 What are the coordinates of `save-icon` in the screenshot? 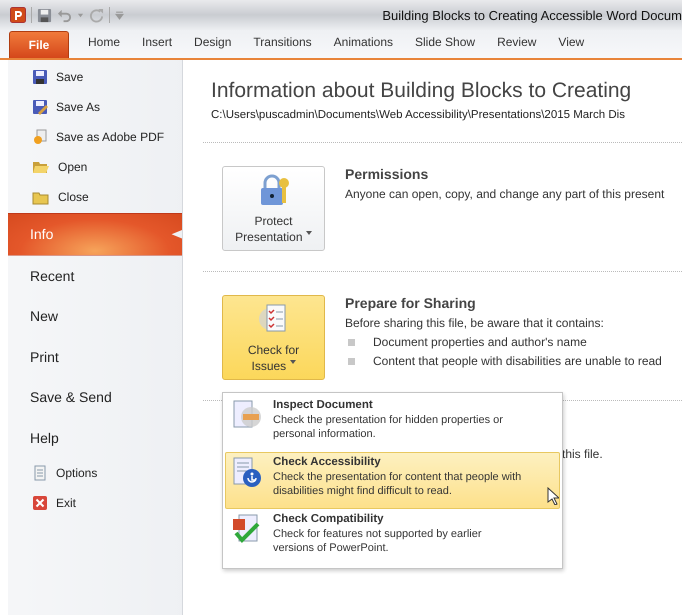 It's located at (44, 15).